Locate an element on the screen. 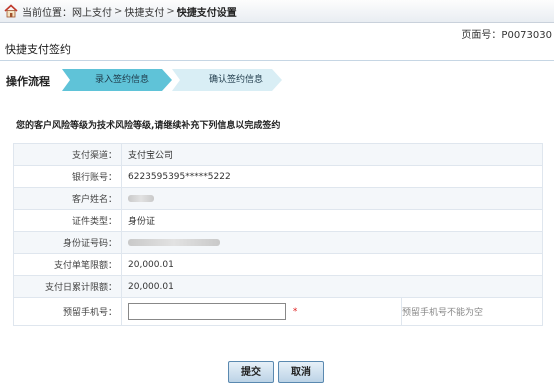 The width and height of the screenshot is (554, 389). home-icon is located at coordinates (11, 11).